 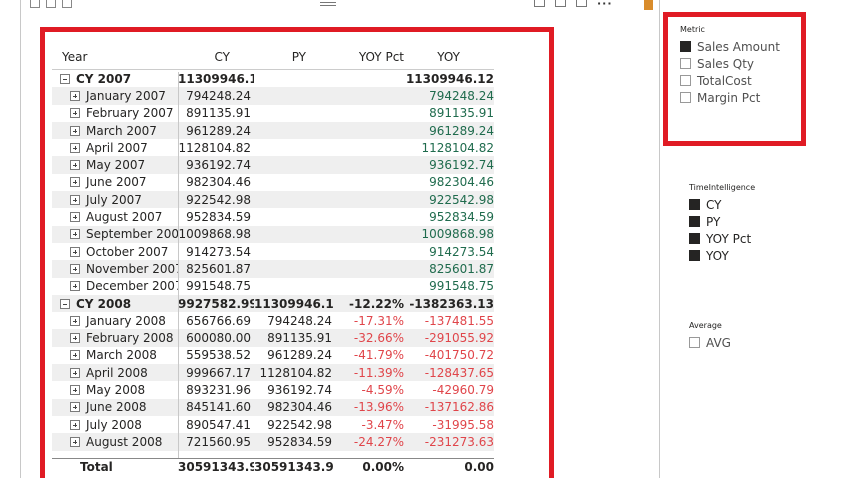 I want to click on slicer-item-label: Sales Qty, so click(x=726, y=63).